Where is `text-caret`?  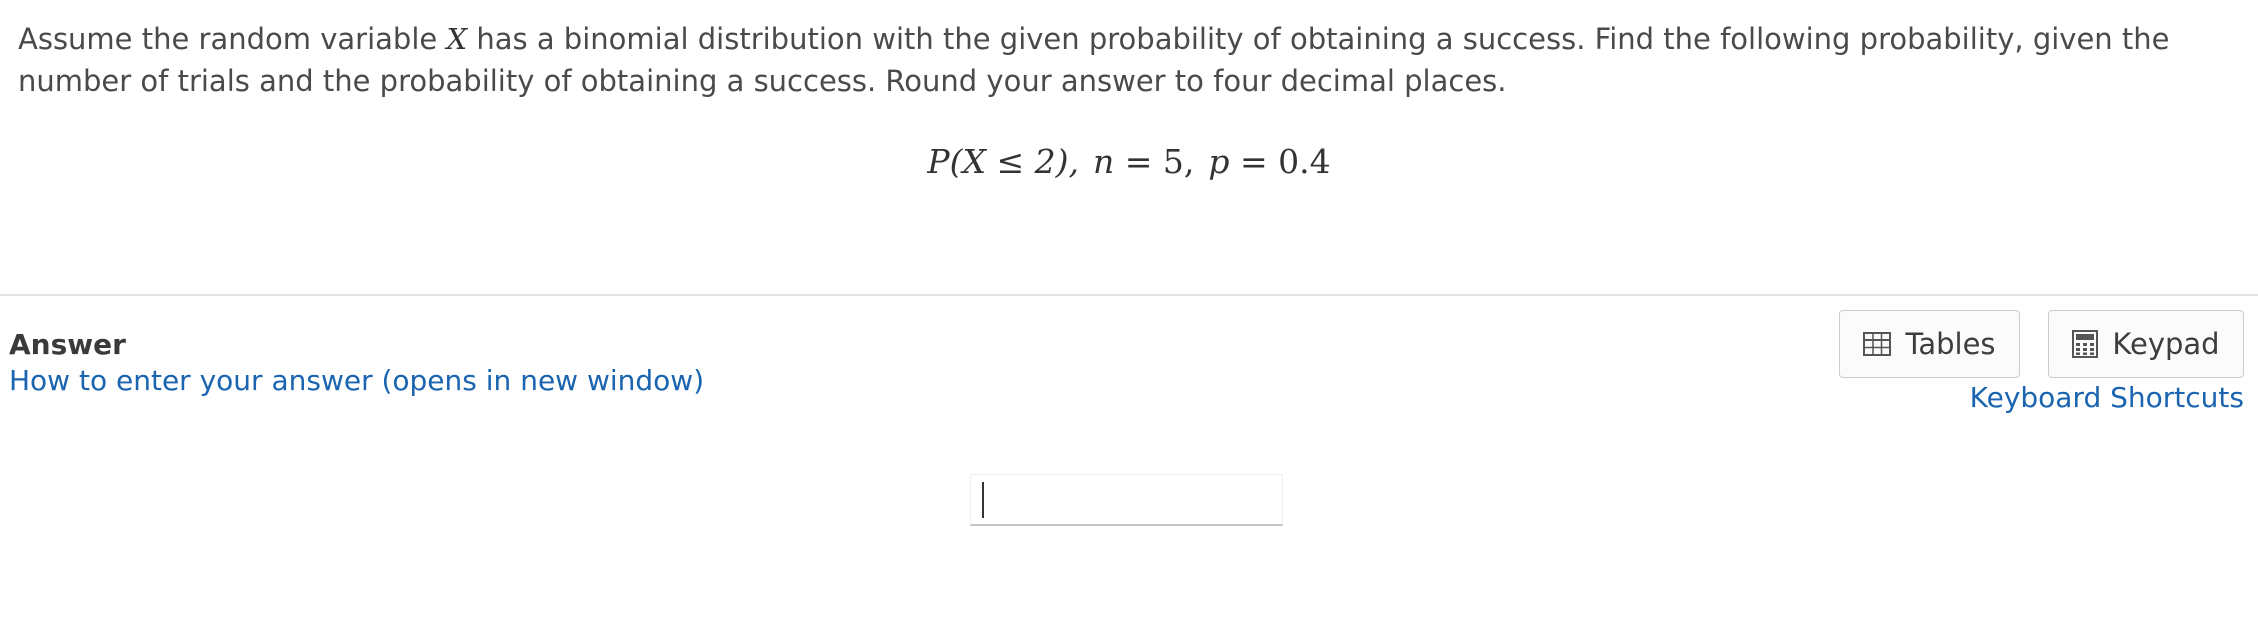 text-caret is located at coordinates (983, 500).